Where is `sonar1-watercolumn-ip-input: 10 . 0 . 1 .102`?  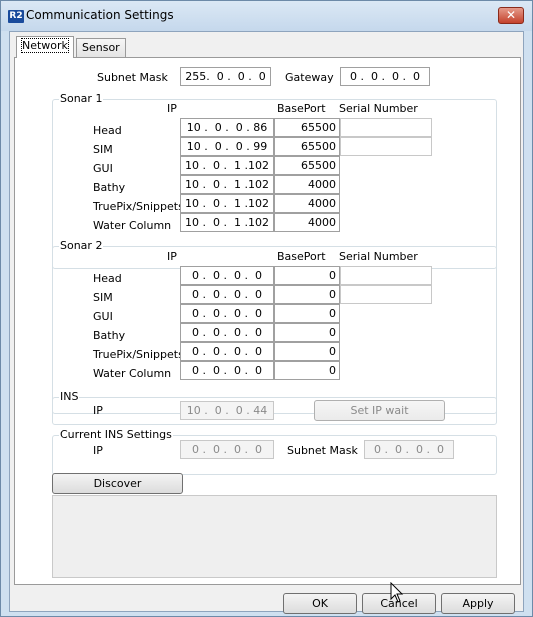
sonar1-watercolumn-ip-input: 10 . 0 . 1 .102 is located at coordinates (227, 222).